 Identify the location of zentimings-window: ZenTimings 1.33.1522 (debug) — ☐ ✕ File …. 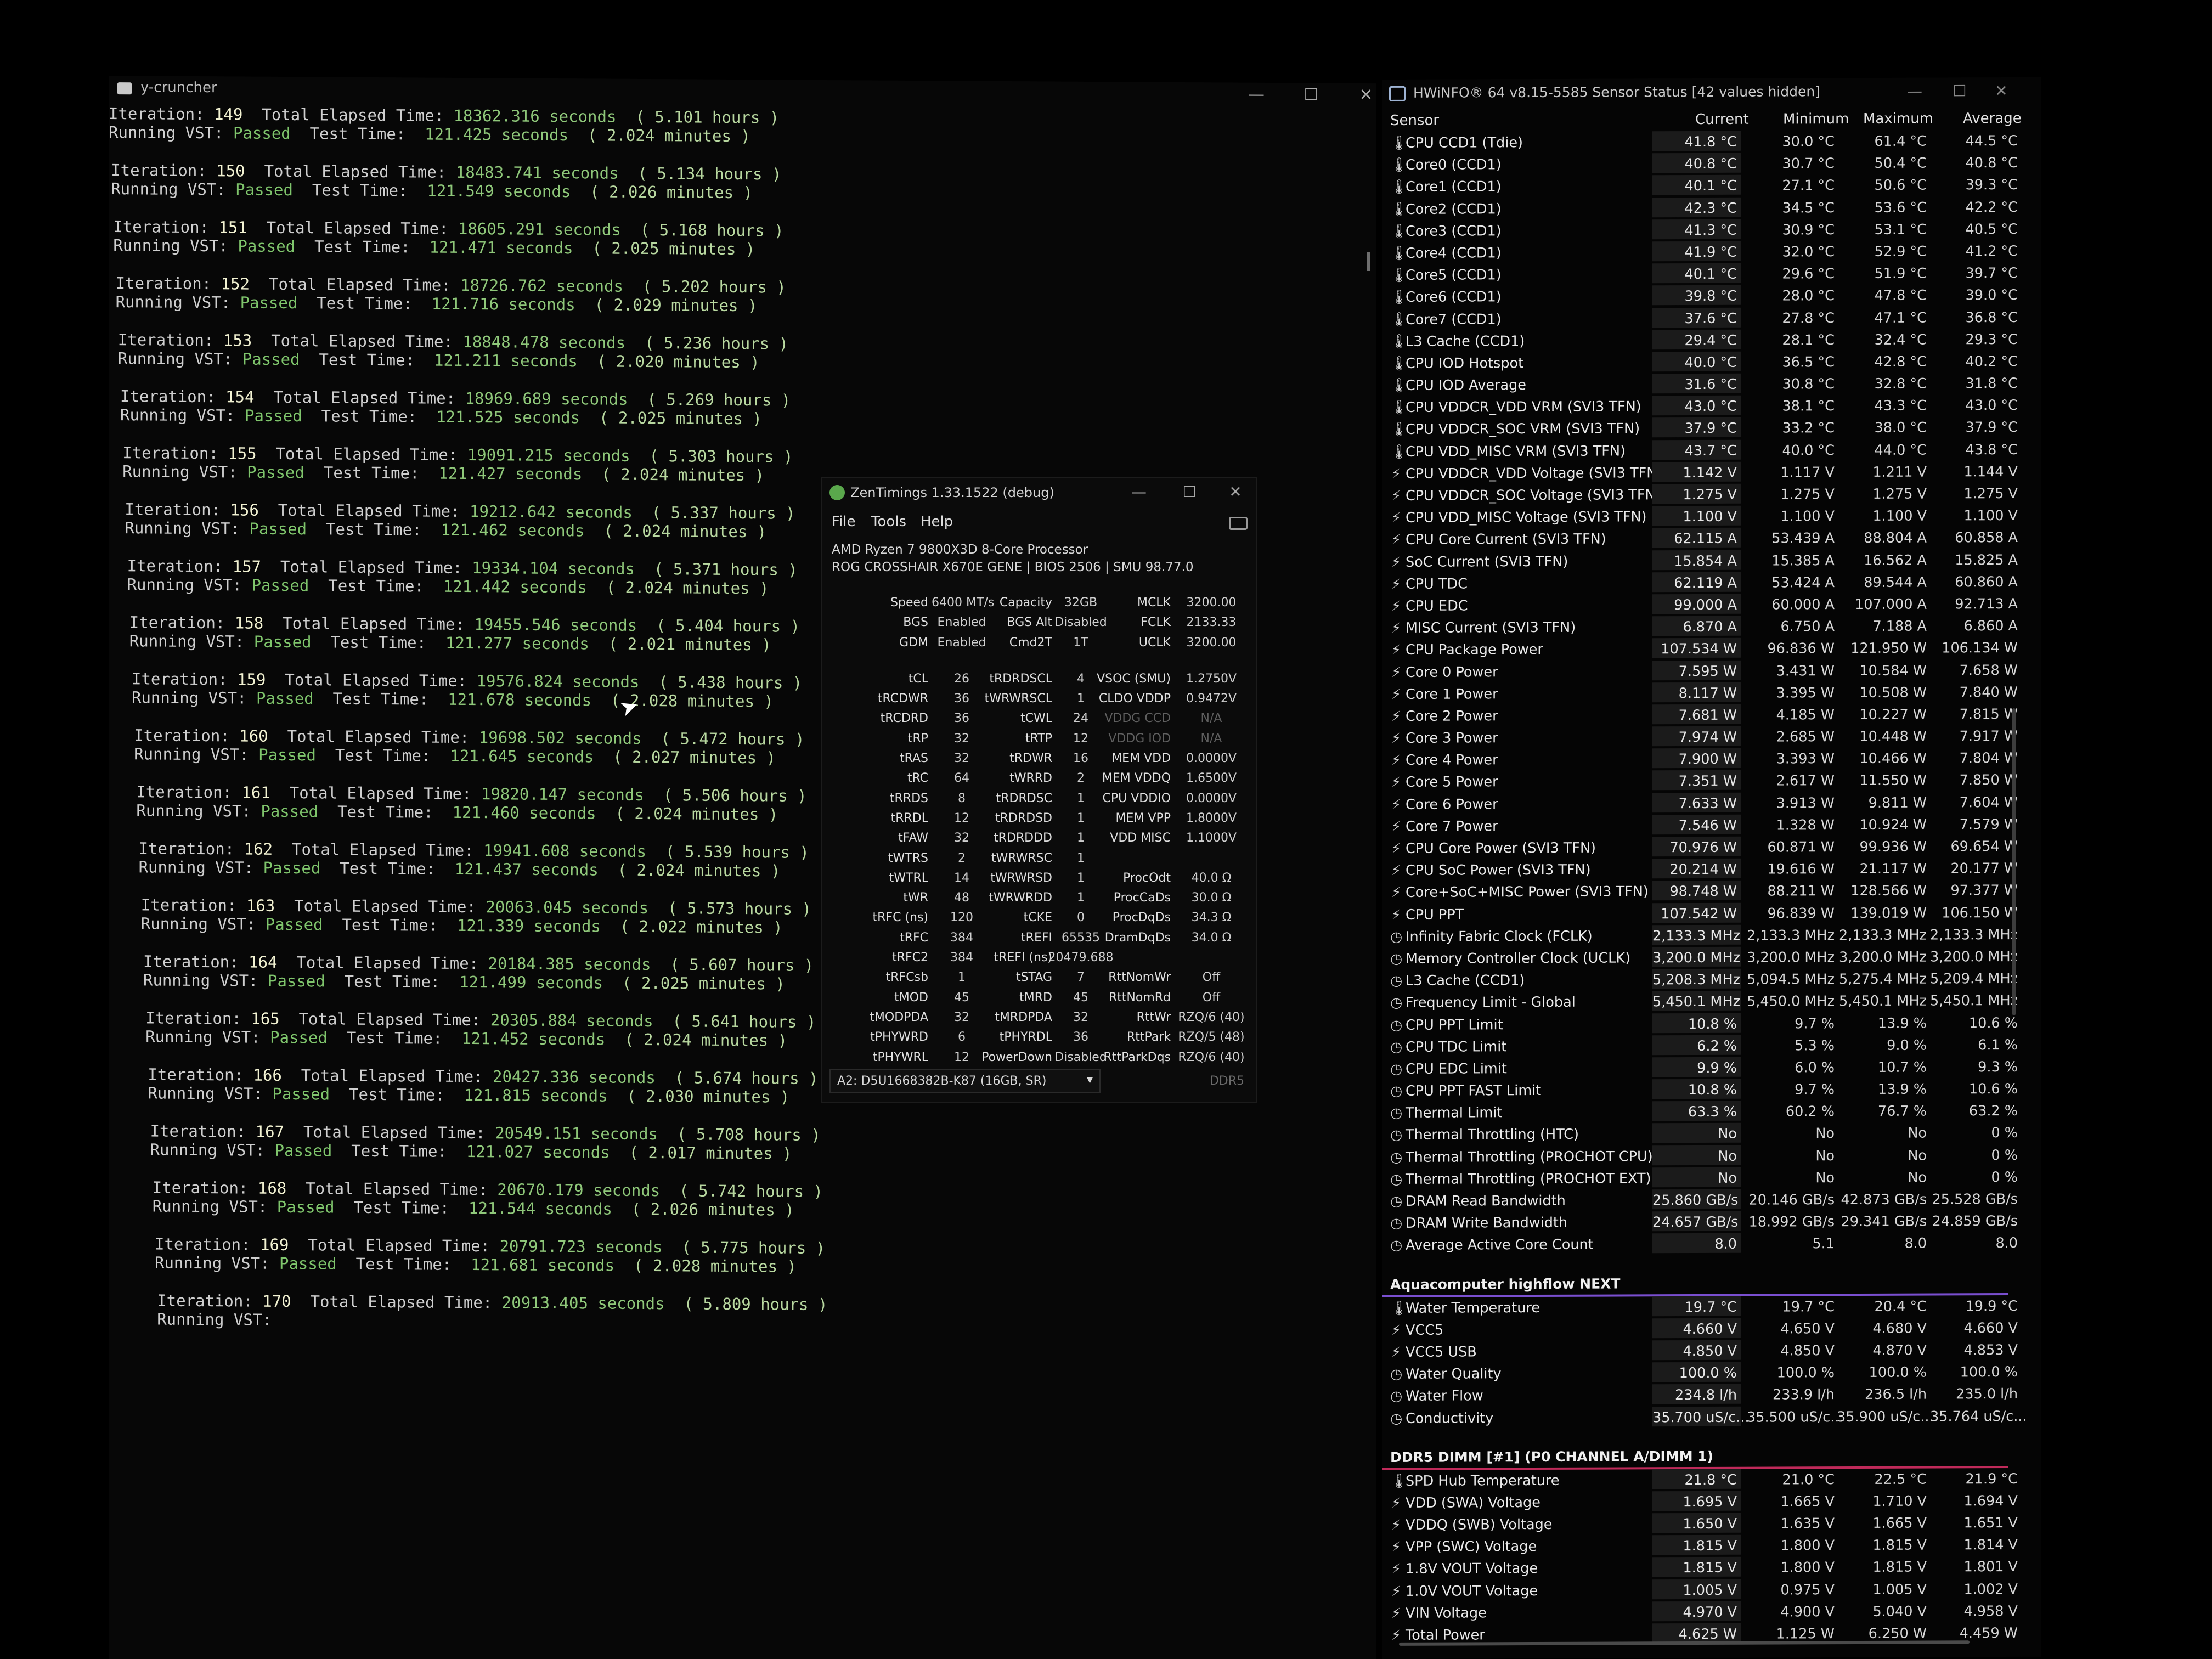
(1039, 790).